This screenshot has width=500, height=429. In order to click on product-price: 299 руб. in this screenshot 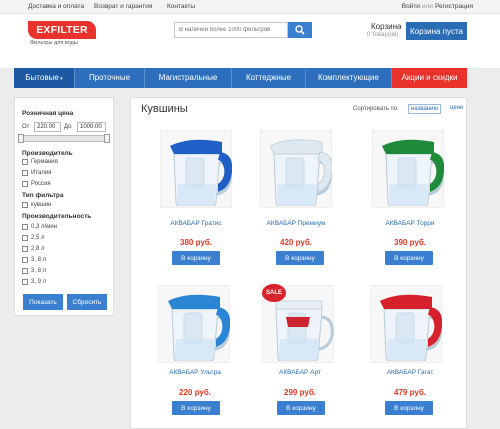, I will do `click(300, 392)`.